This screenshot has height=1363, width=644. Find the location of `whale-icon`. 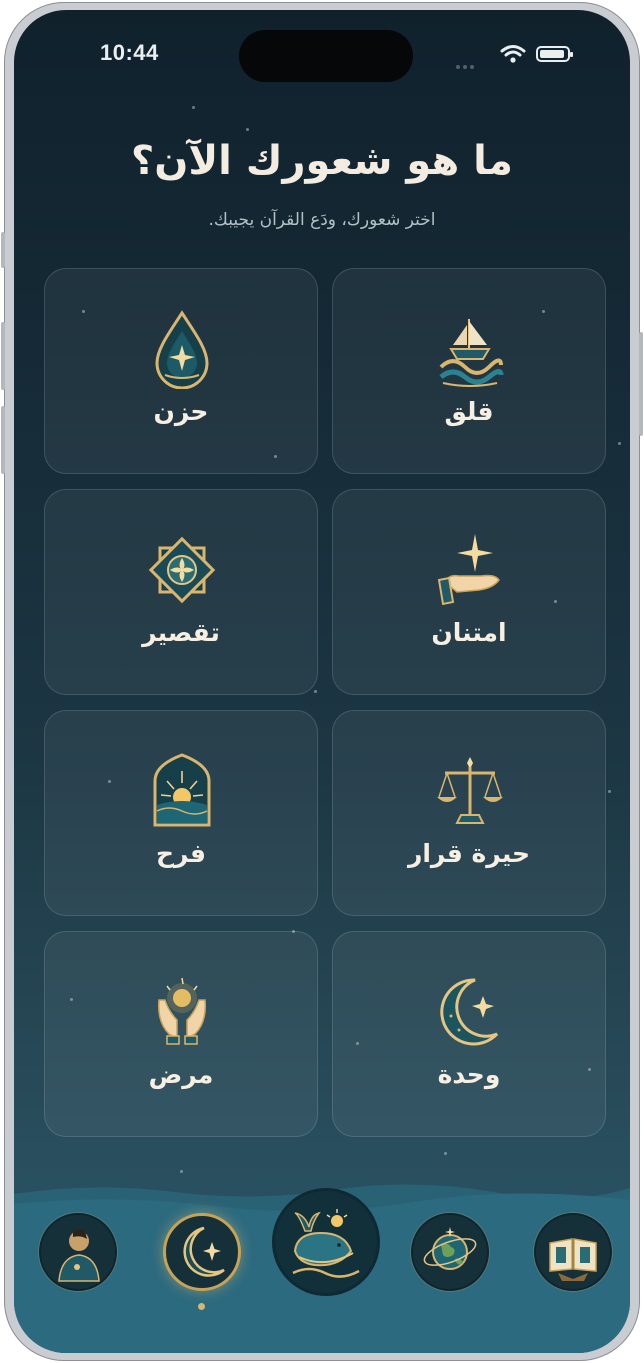

whale-icon is located at coordinates (326, 1243).